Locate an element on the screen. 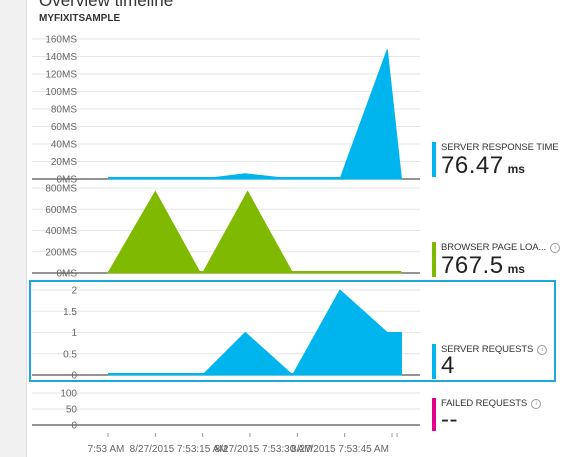 This screenshot has width=562, height=457. chart-panel-failed-requests: 100 50 0 is located at coordinates (226, 410).